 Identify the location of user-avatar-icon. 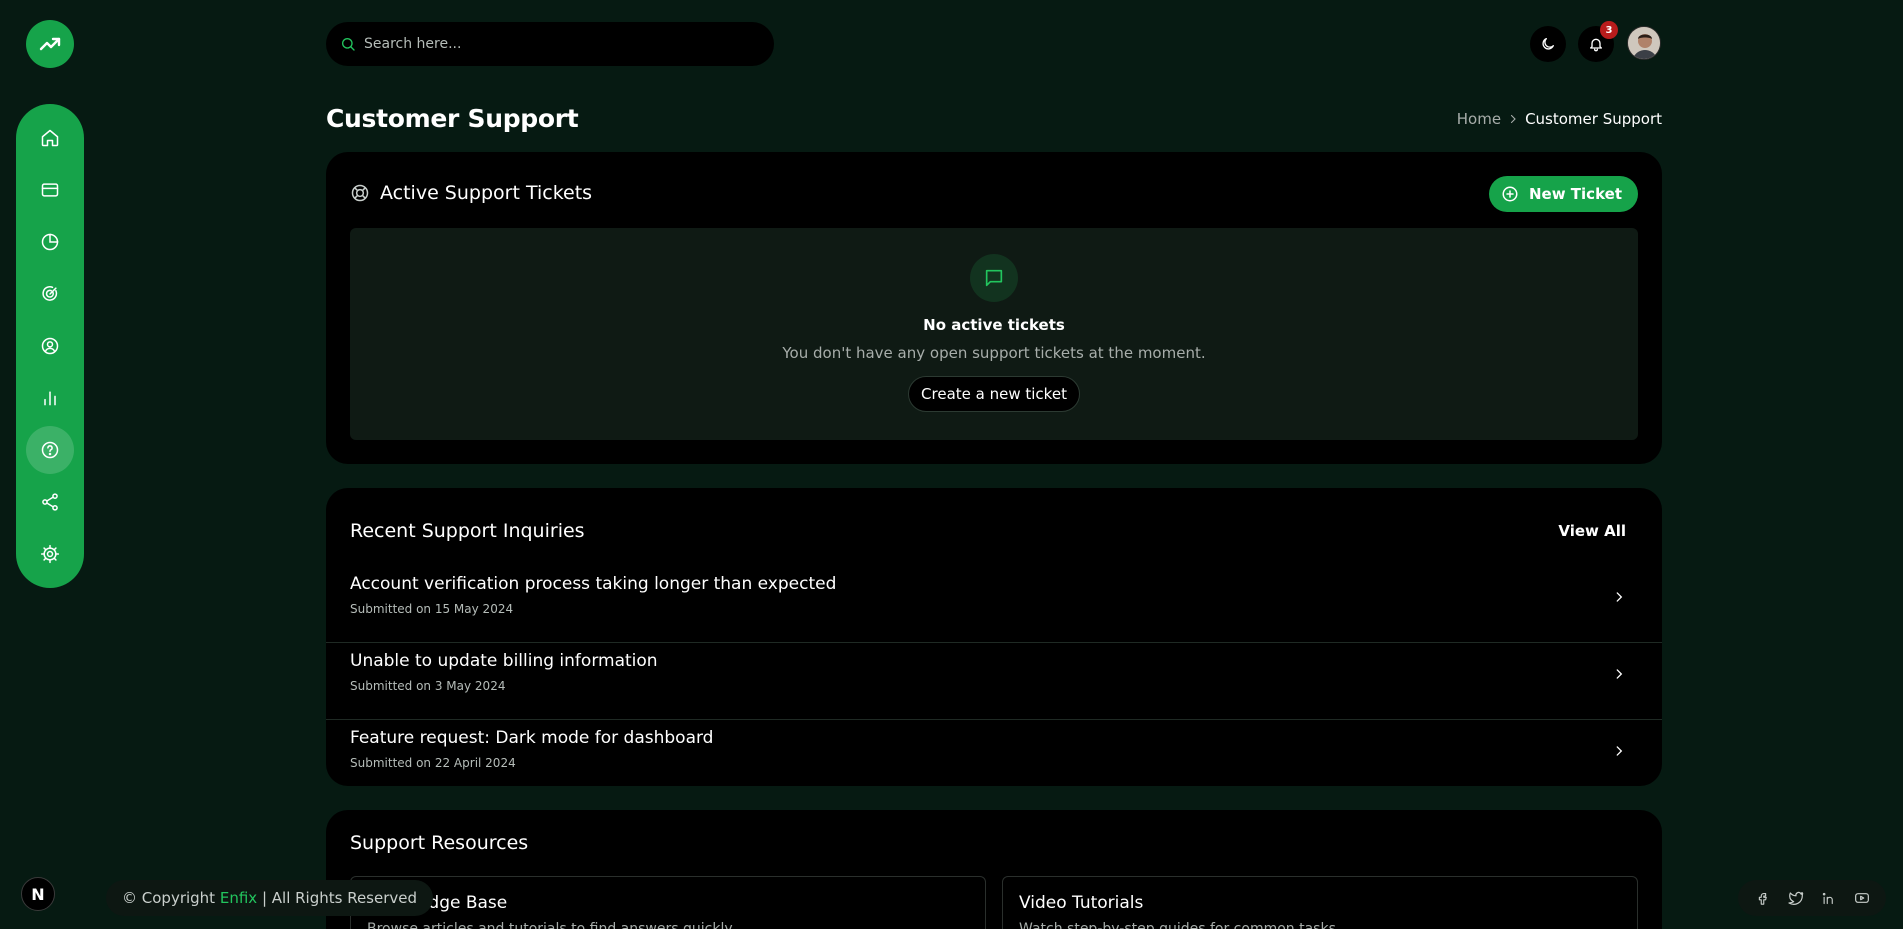
(1644, 43).